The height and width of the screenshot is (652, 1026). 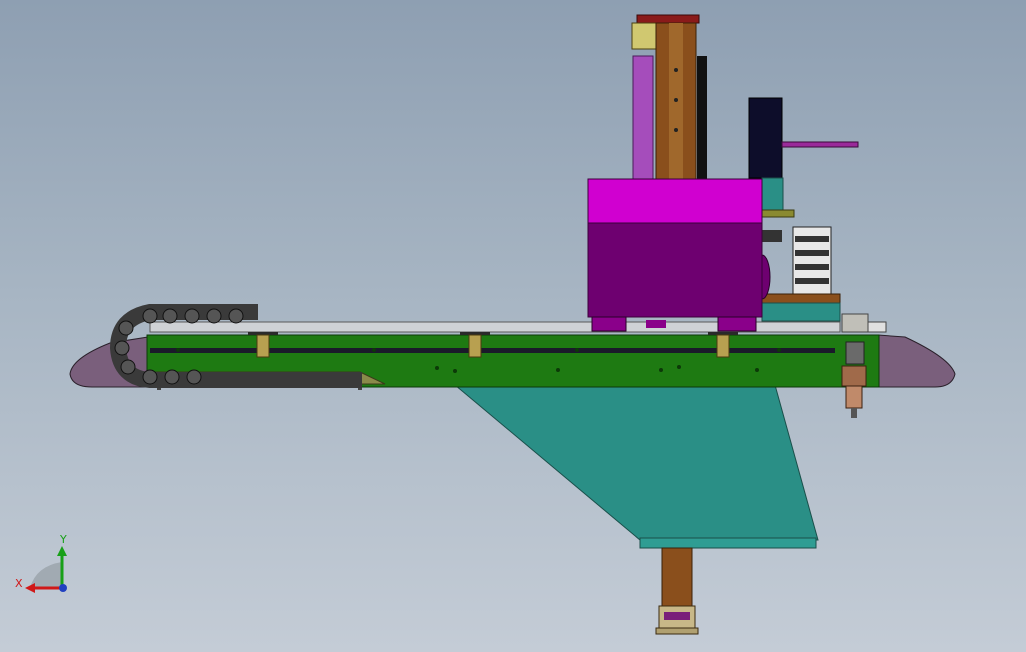 What do you see at coordinates (63, 539) in the screenshot?
I see `y-axis-label: Y` at bounding box center [63, 539].